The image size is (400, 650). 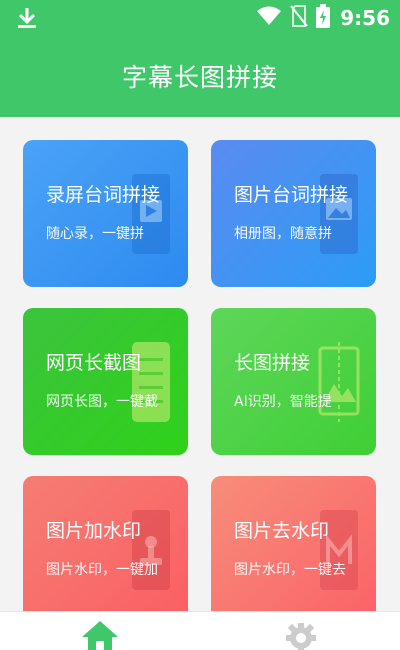 What do you see at coordinates (105, 213) in the screenshot?
I see `card-screen-record-stitch: 录屏台词拼接 随心录，一键拼` at bounding box center [105, 213].